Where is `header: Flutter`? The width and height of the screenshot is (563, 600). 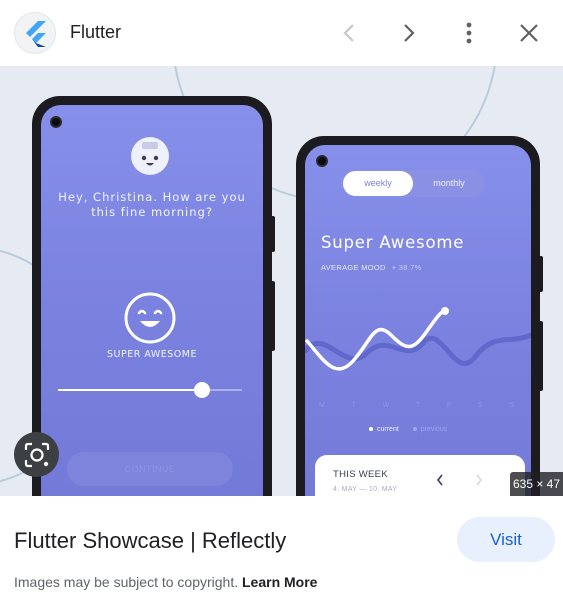
header: Flutter is located at coordinates (281, 33).